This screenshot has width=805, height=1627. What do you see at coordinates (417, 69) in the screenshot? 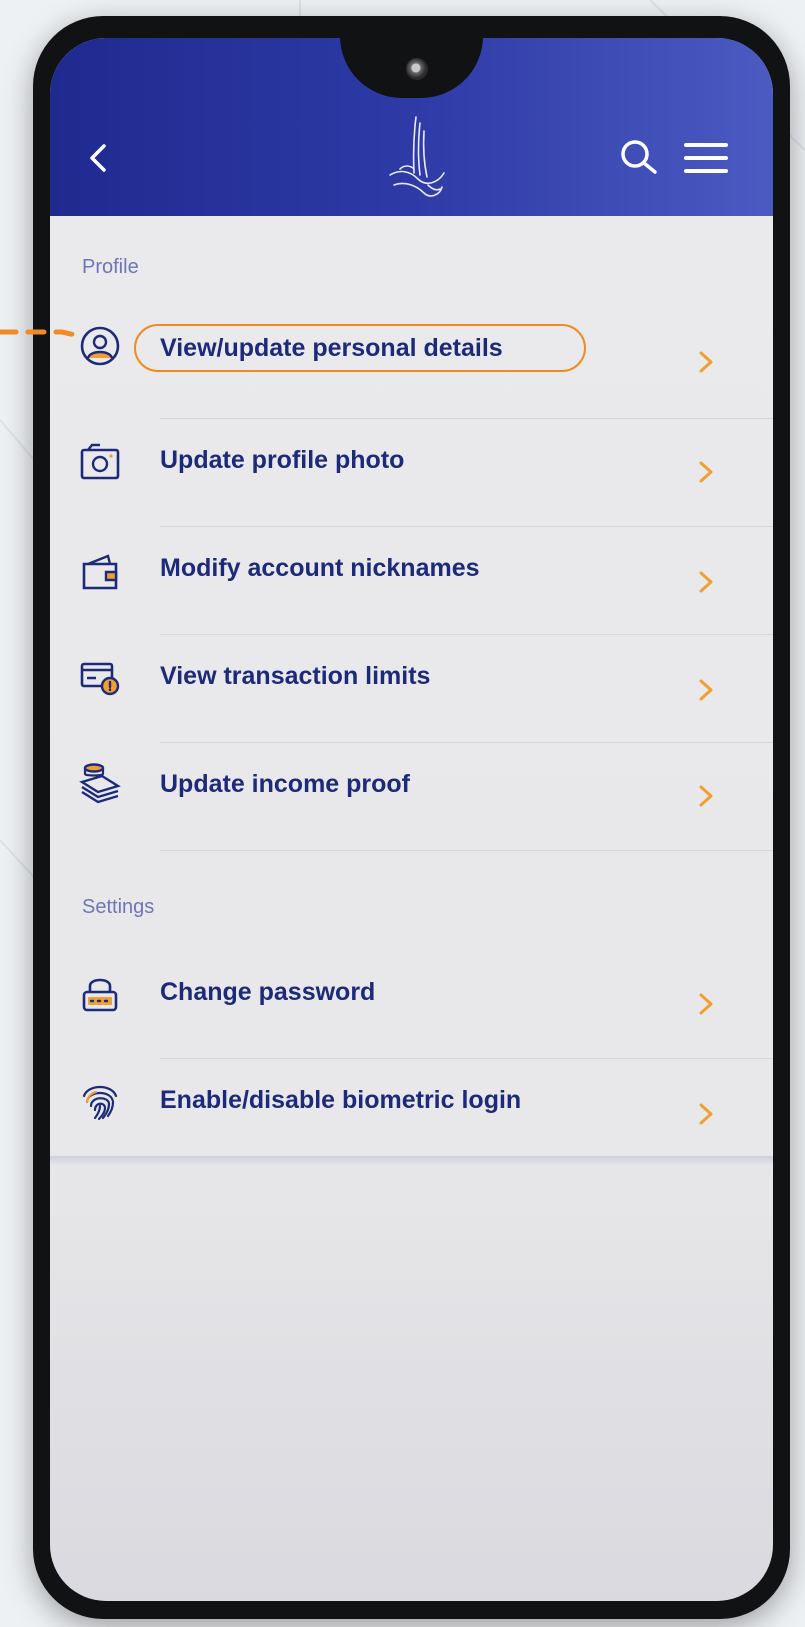
I see `front-camera` at bounding box center [417, 69].